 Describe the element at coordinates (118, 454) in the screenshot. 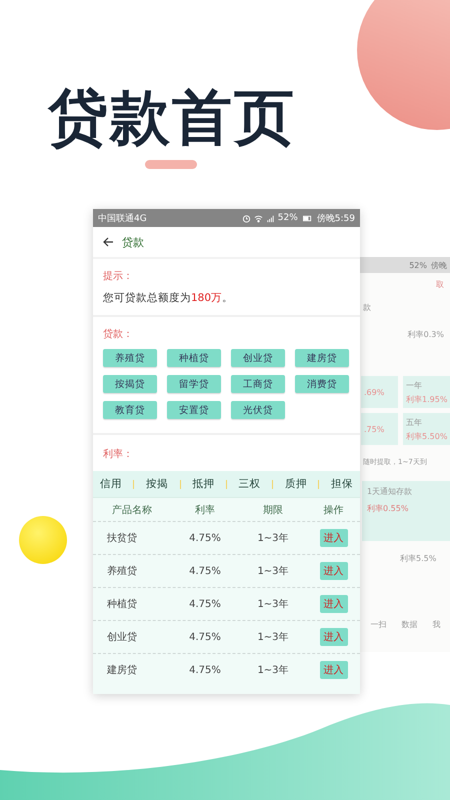

I see `rates-label: 利率：` at that location.